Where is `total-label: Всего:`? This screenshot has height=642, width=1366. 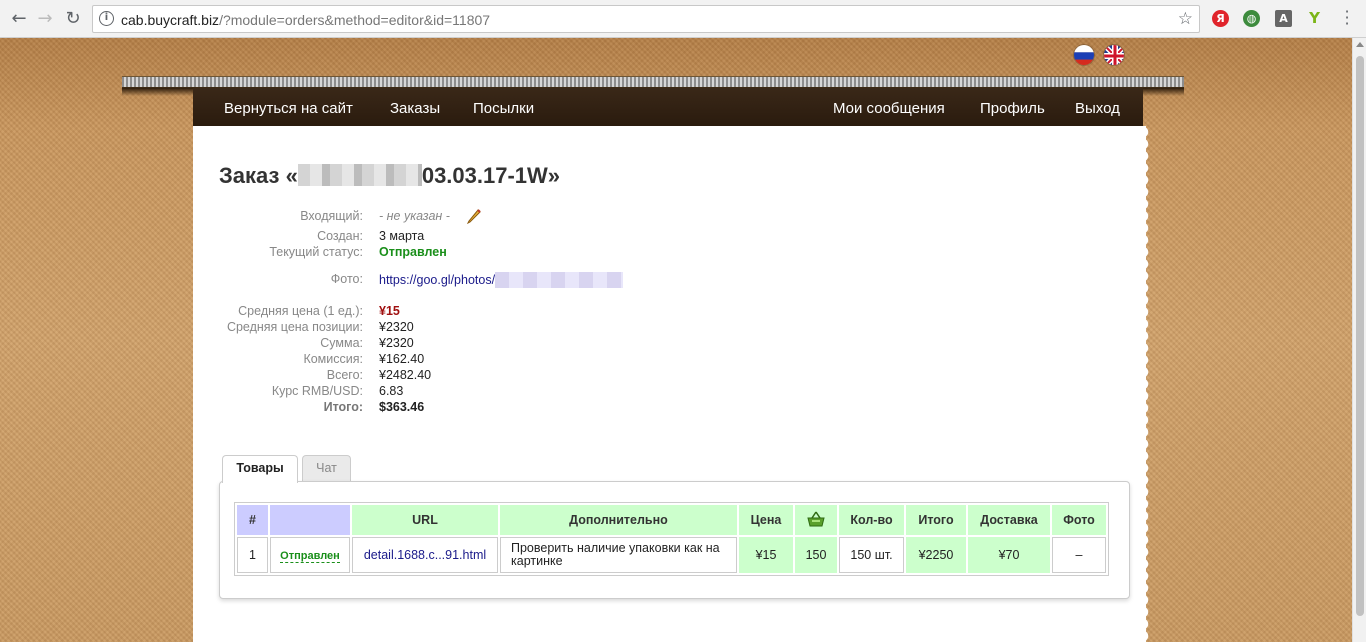 total-label: Всего: is located at coordinates (344, 375).